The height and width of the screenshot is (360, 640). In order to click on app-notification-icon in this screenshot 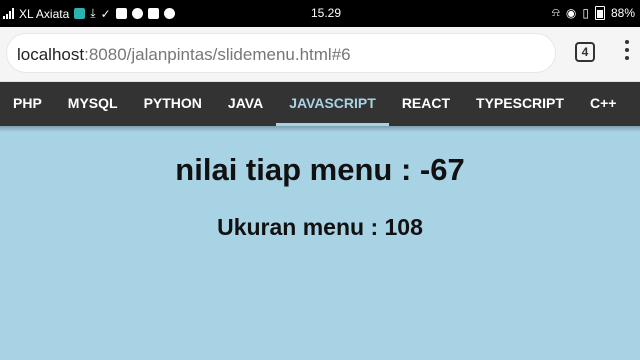, I will do `click(80, 13)`.